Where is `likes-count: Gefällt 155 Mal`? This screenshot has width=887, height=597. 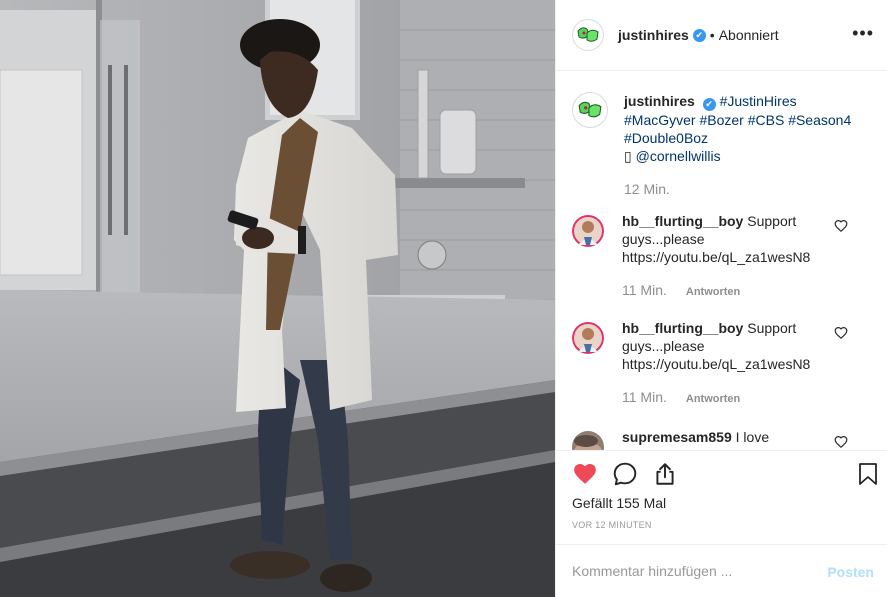
likes-count: Gefällt 155 Mal is located at coordinates (722, 503).